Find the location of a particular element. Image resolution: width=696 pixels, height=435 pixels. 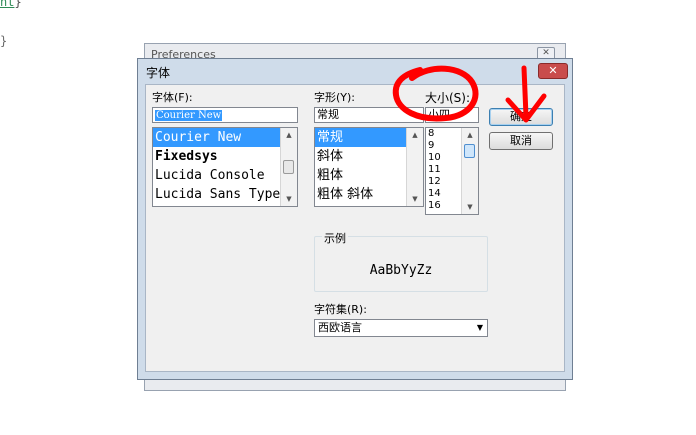

charset-select: 西欧语言 ▼ is located at coordinates (401, 328).